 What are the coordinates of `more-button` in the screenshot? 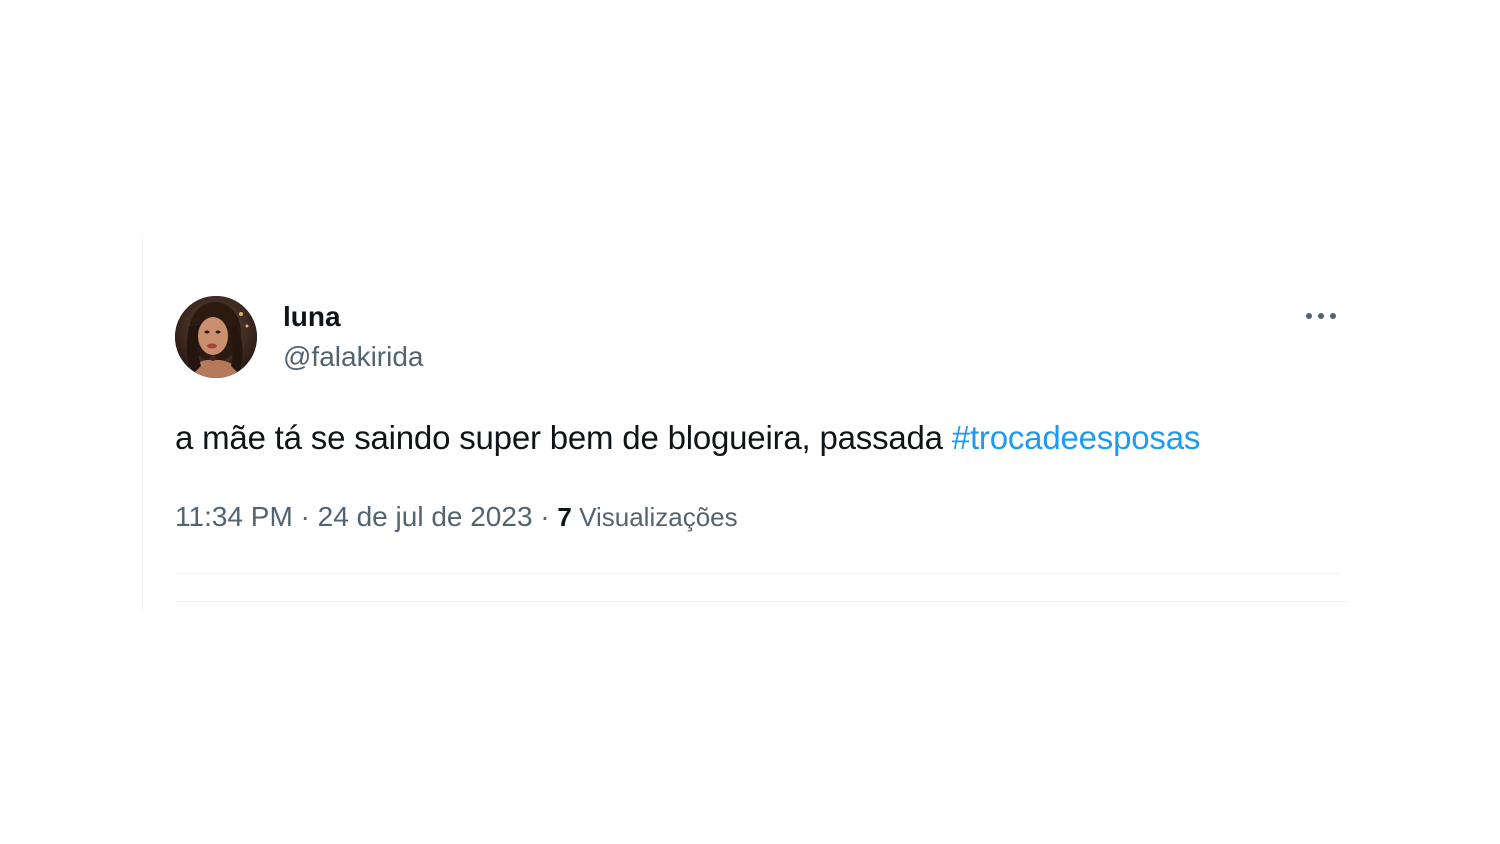 It's located at (1321, 316).